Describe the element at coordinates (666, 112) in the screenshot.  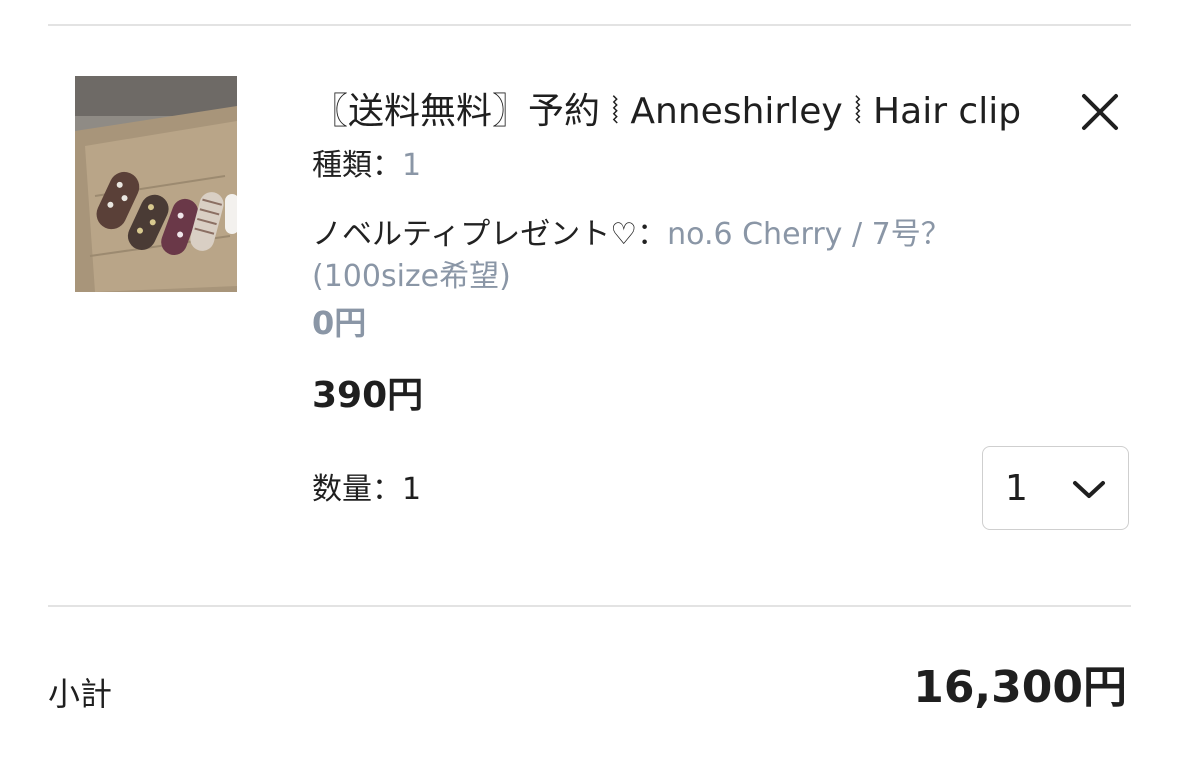
I see `product-title: 〖送料無料〗予約 ⦚ Anneshirley ⦚ Hair clip` at that location.